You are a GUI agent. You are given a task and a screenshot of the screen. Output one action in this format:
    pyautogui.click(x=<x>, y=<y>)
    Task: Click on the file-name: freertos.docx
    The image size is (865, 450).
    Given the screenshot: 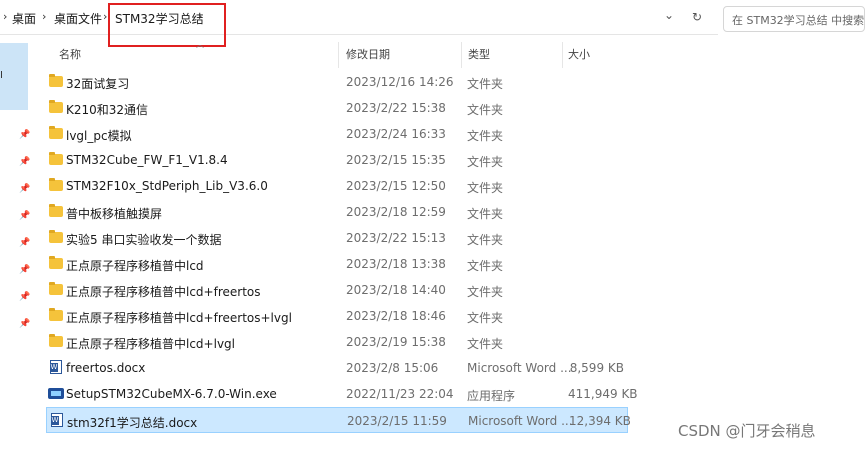 What is the action you would take?
    pyautogui.click(x=106, y=368)
    